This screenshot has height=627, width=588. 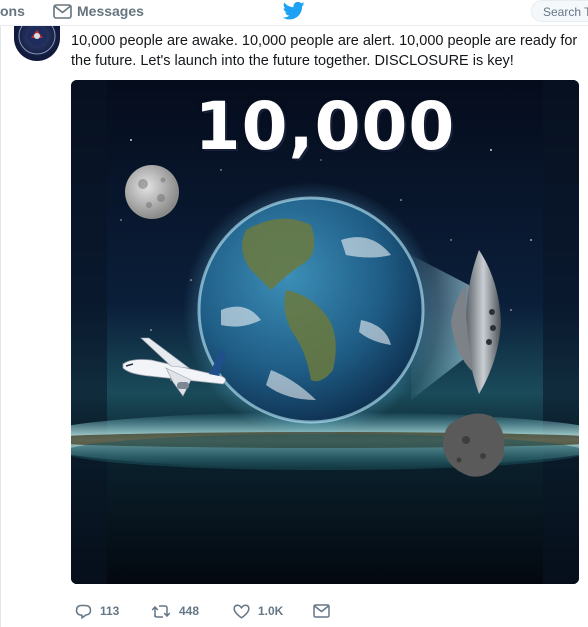 I want to click on retweet-button: 448, so click(x=192, y=611).